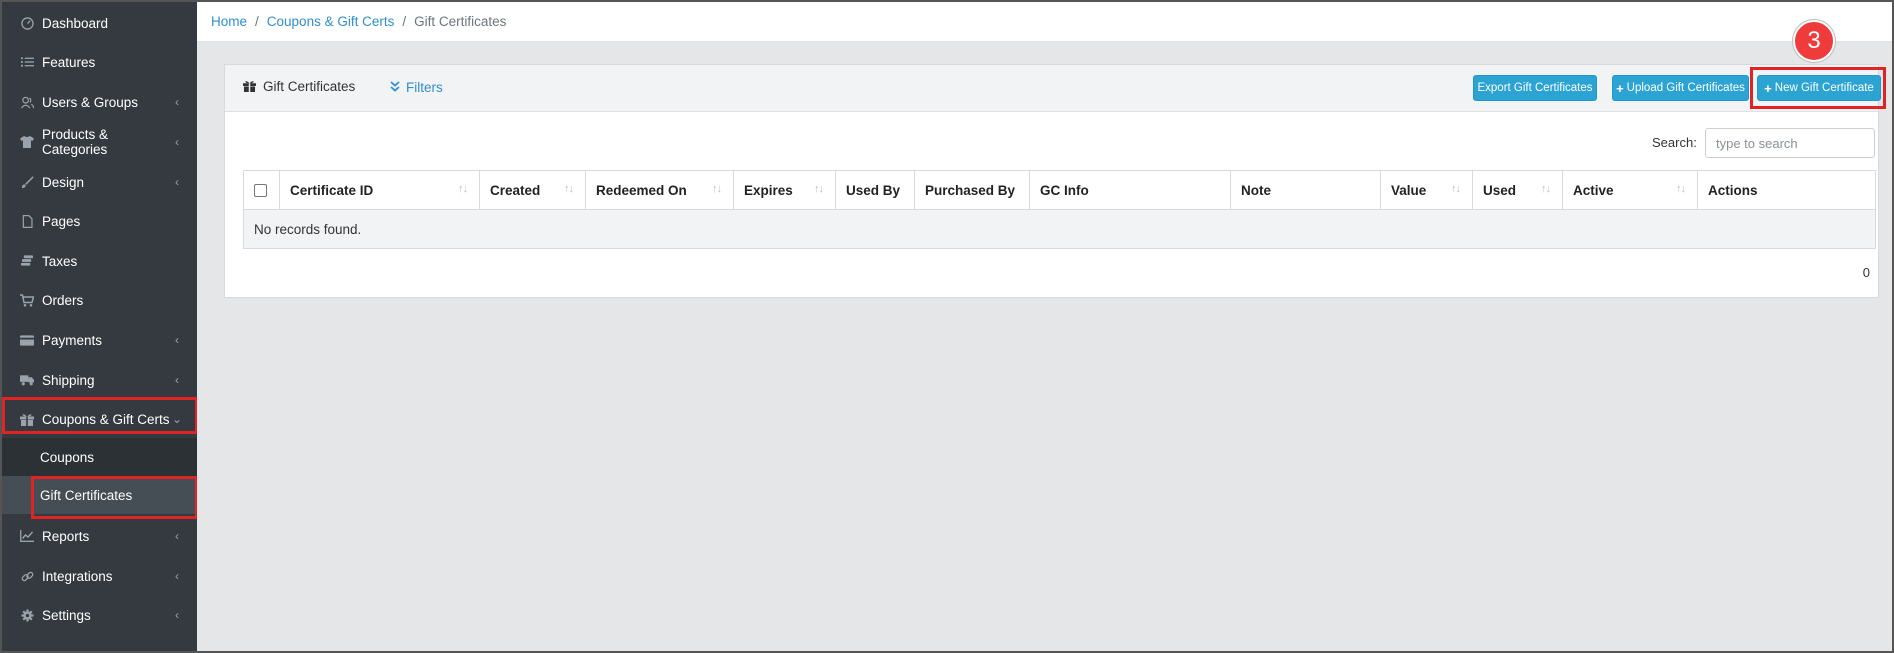 The width and height of the screenshot is (1894, 653). I want to click on sidebar-item-label: Users & Groups, so click(90, 102).